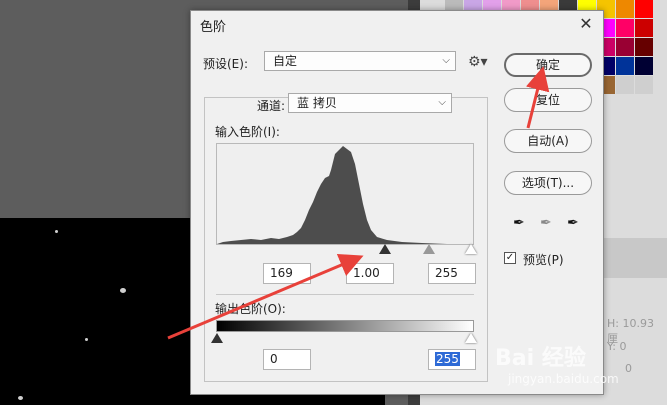 The height and width of the screenshot is (405, 667). I want to click on output-white-slider, so click(471, 338).